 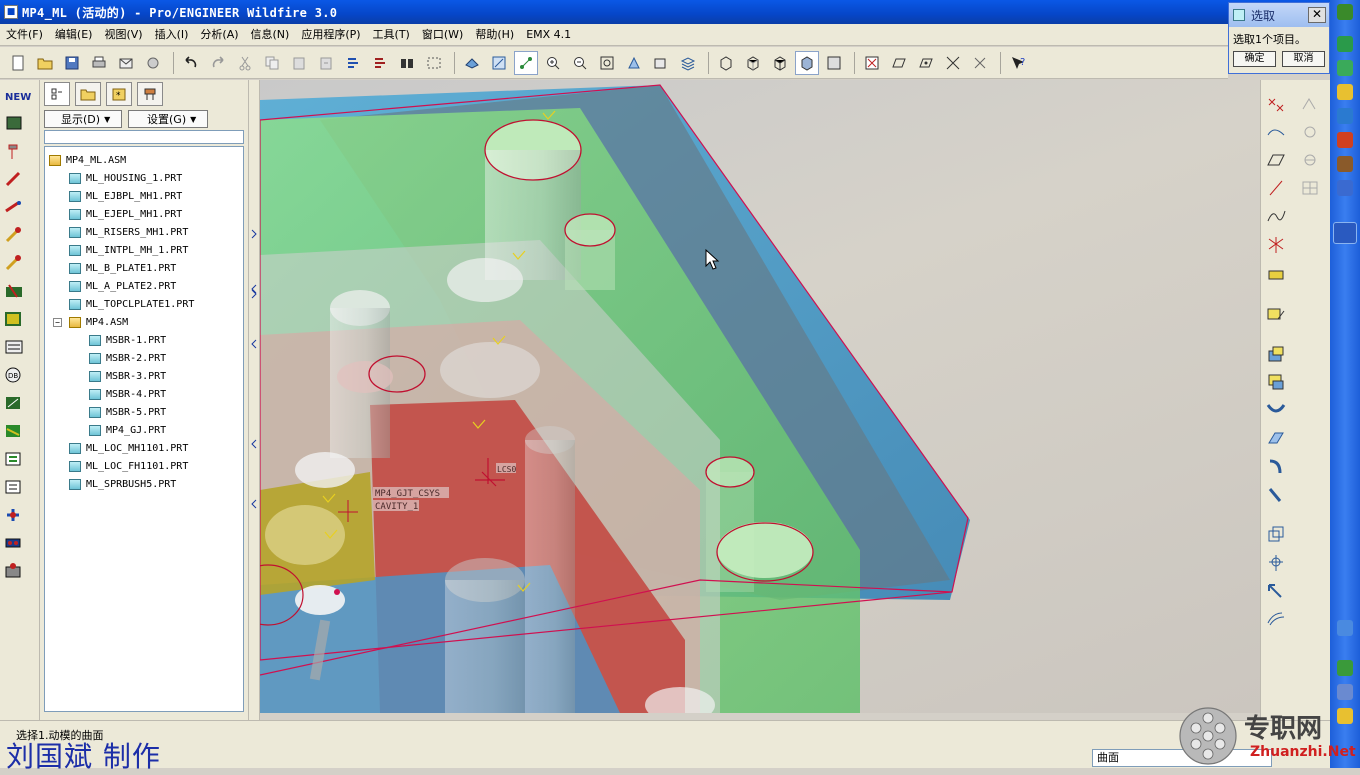 What do you see at coordinates (1345, 164) in the screenshot?
I see `app-icon` at bounding box center [1345, 164].